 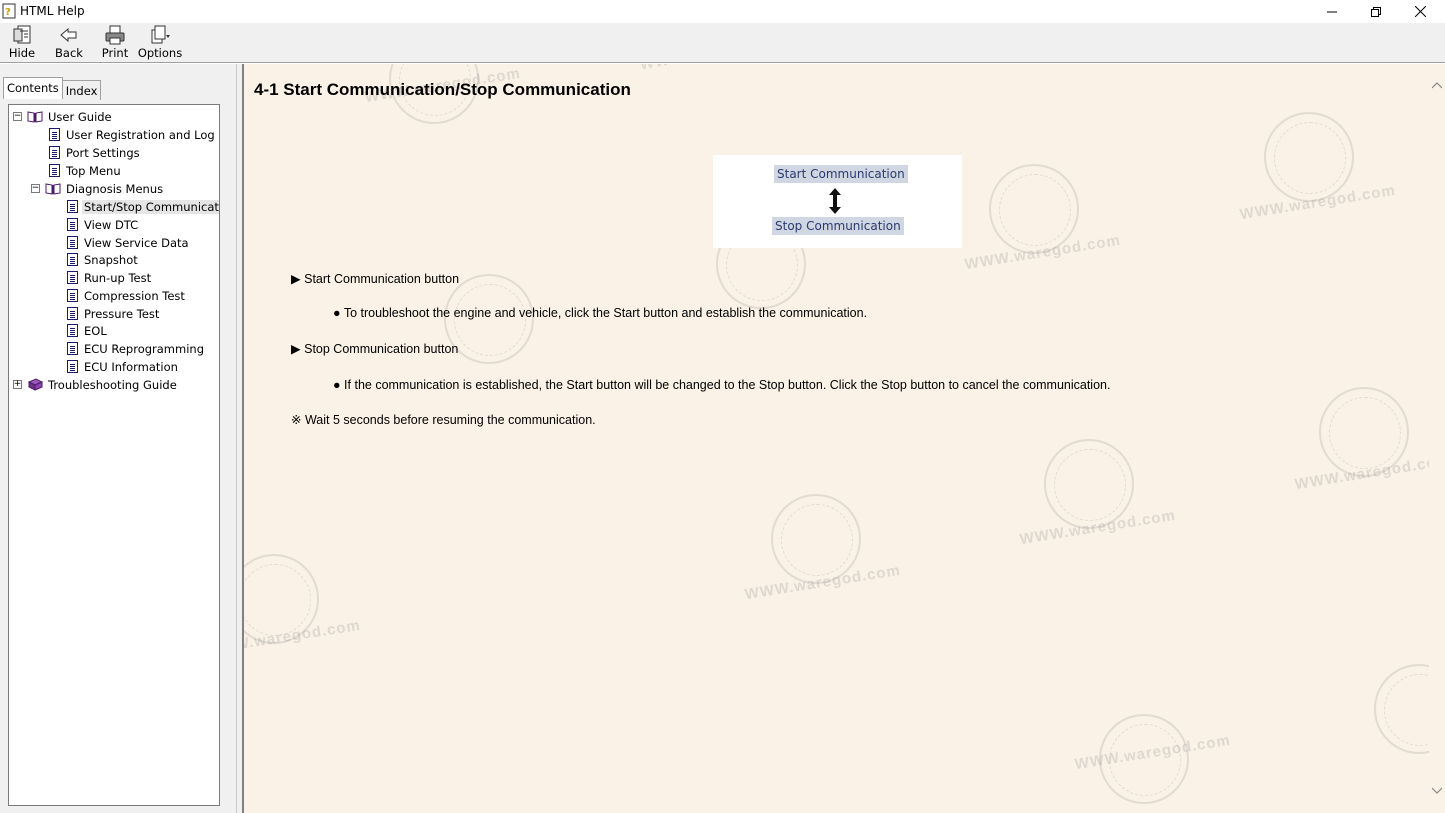 What do you see at coordinates (240, 438) in the screenshot?
I see `pane-splitter` at bounding box center [240, 438].